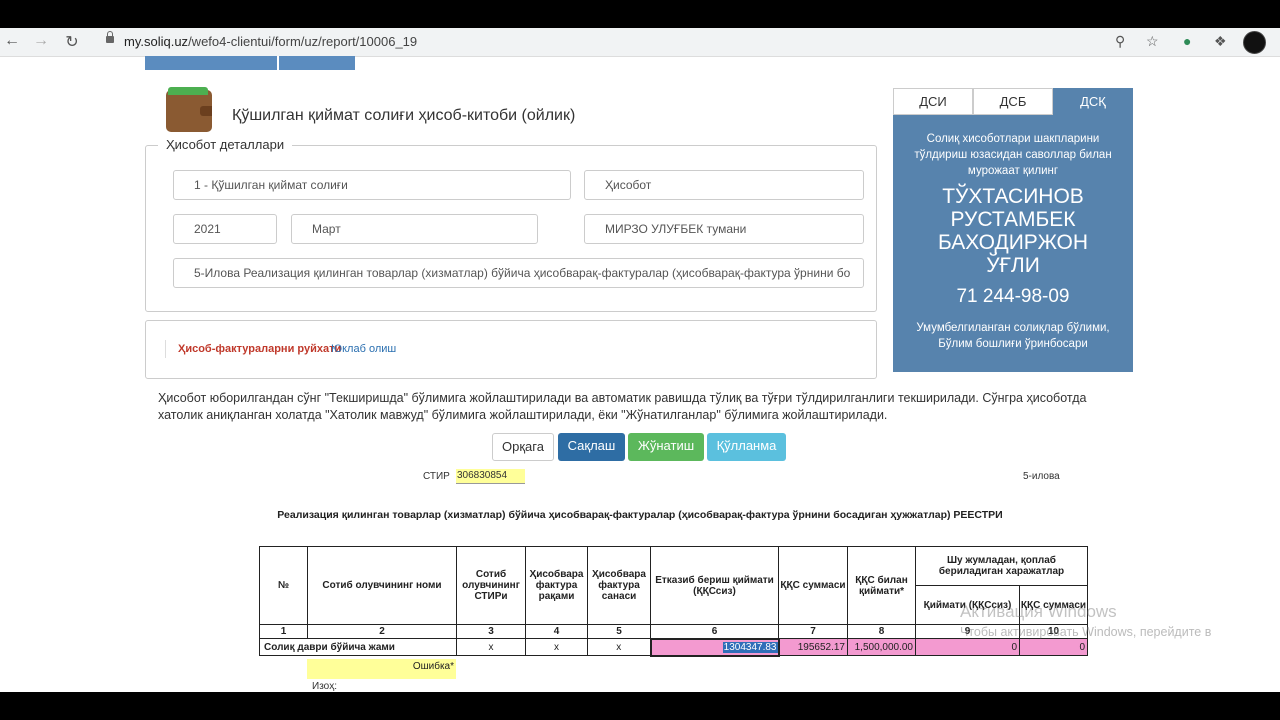 Image resolution: width=1280 pixels, height=720 pixels. What do you see at coordinates (259, 349) in the screenshot?
I see `invoices-list-link: Ҳисоб-фактураларни руйхати` at bounding box center [259, 349].